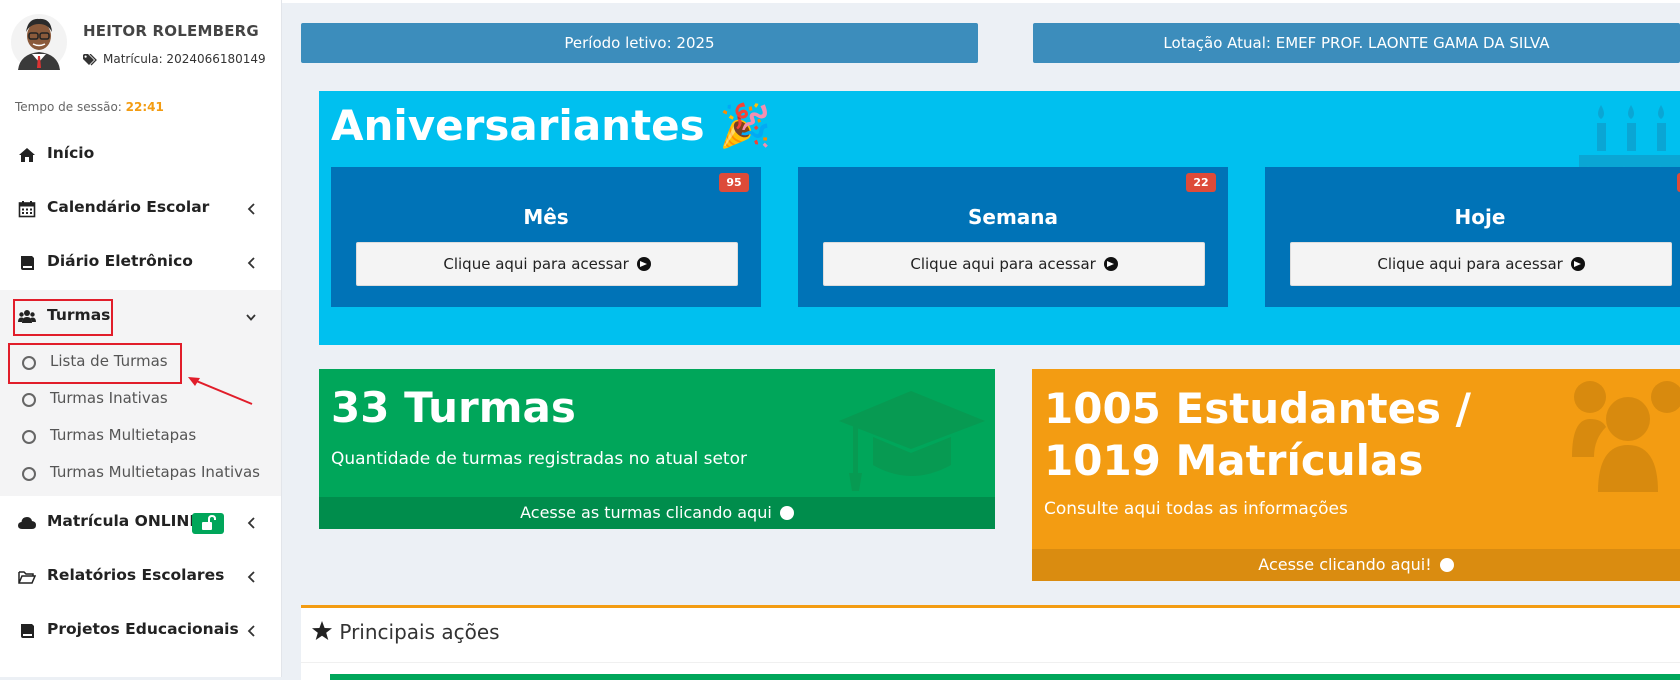 This screenshot has height=680, width=1680. What do you see at coordinates (171, 31) in the screenshot?
I see `user-name: HEITOR ROLEMBERG` at bounding box center [171, 31].